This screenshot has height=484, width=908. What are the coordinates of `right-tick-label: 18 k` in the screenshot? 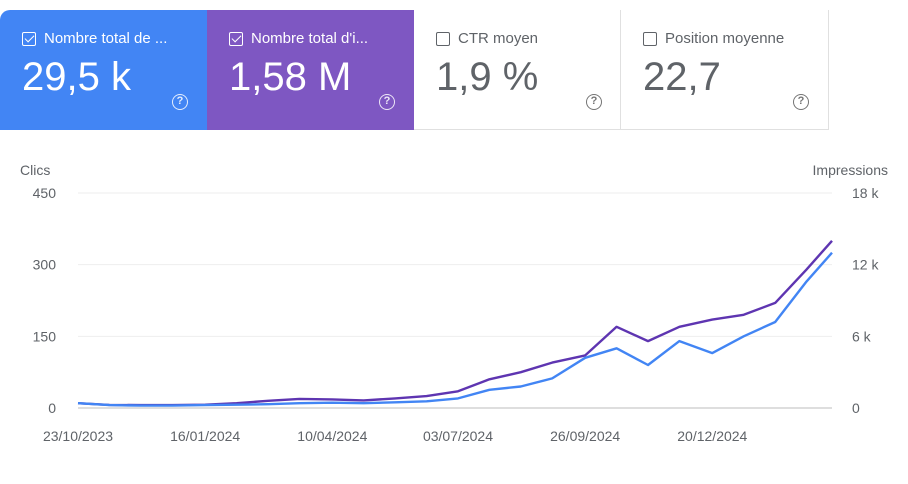 It's located at (865, 193).